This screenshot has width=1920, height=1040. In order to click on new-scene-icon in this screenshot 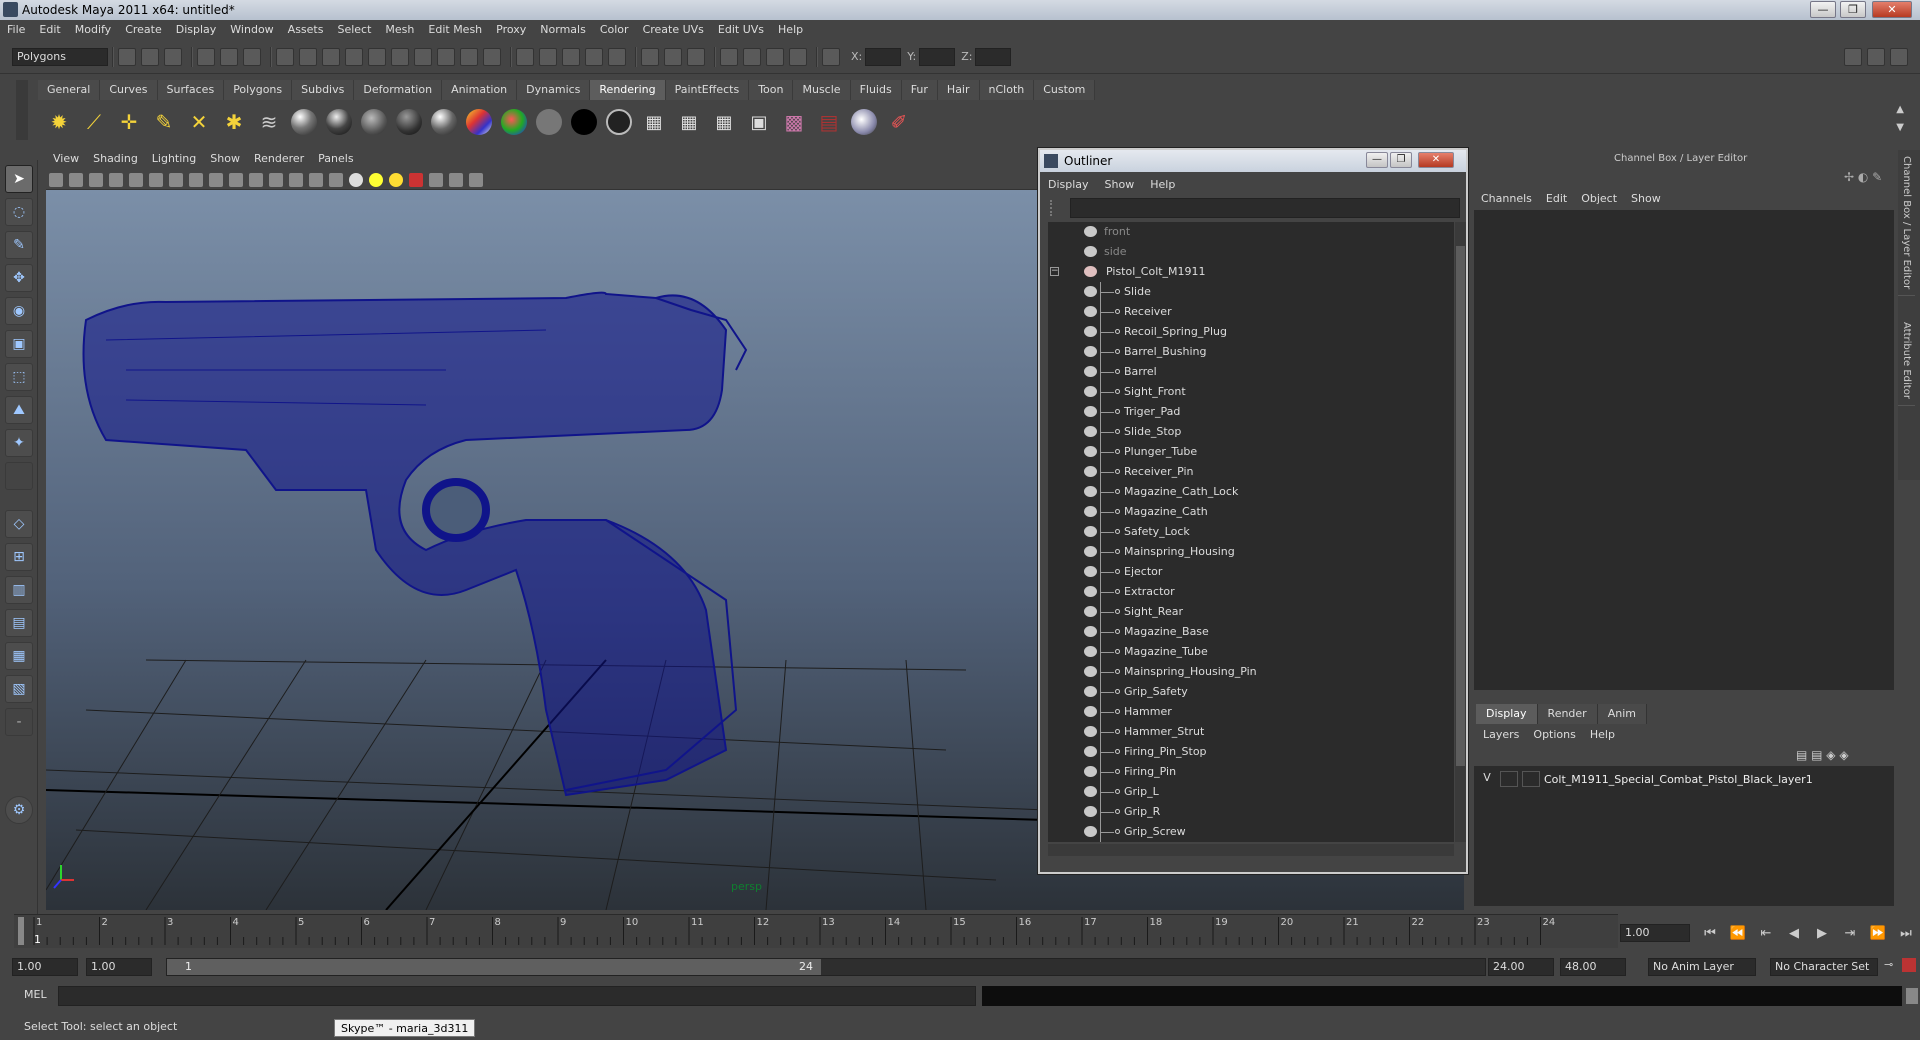, I will do `click(127, 56)`.